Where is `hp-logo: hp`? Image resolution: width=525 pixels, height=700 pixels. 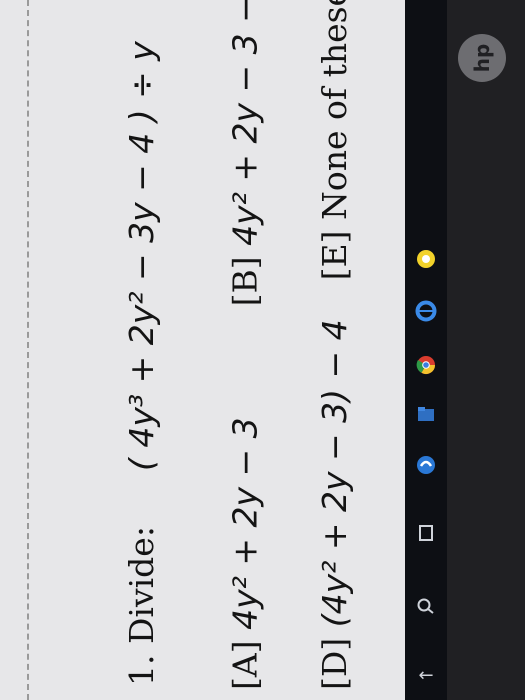
hp-logo: hp is located at coordinates (482, 58).